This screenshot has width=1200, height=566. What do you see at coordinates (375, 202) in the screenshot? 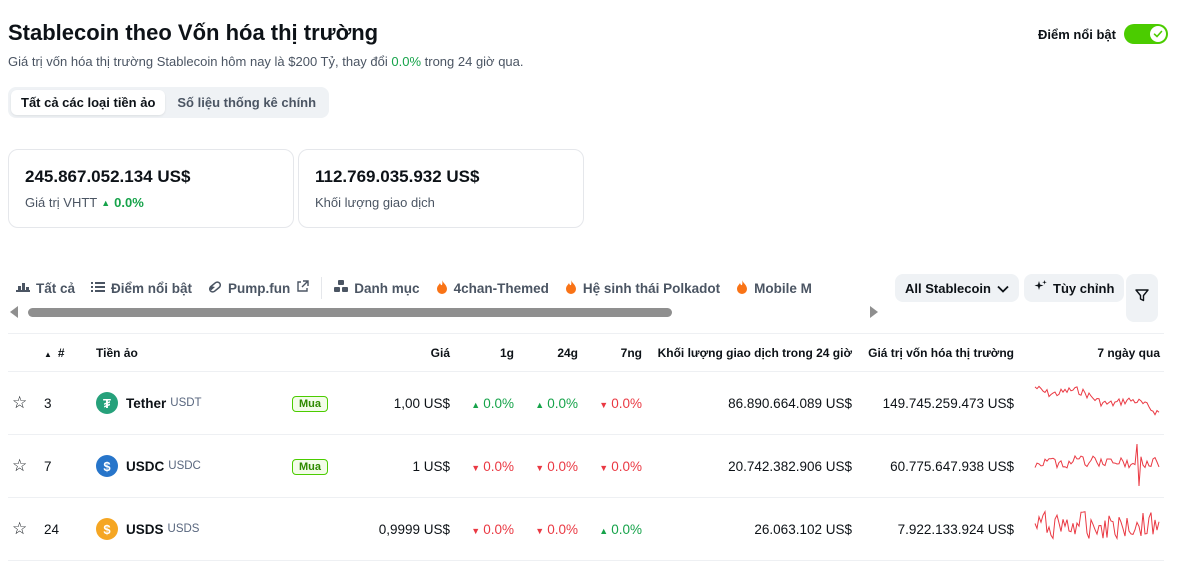
I see `volume-label: Khối lượng giao dịch` at bounding box center [375, 202].